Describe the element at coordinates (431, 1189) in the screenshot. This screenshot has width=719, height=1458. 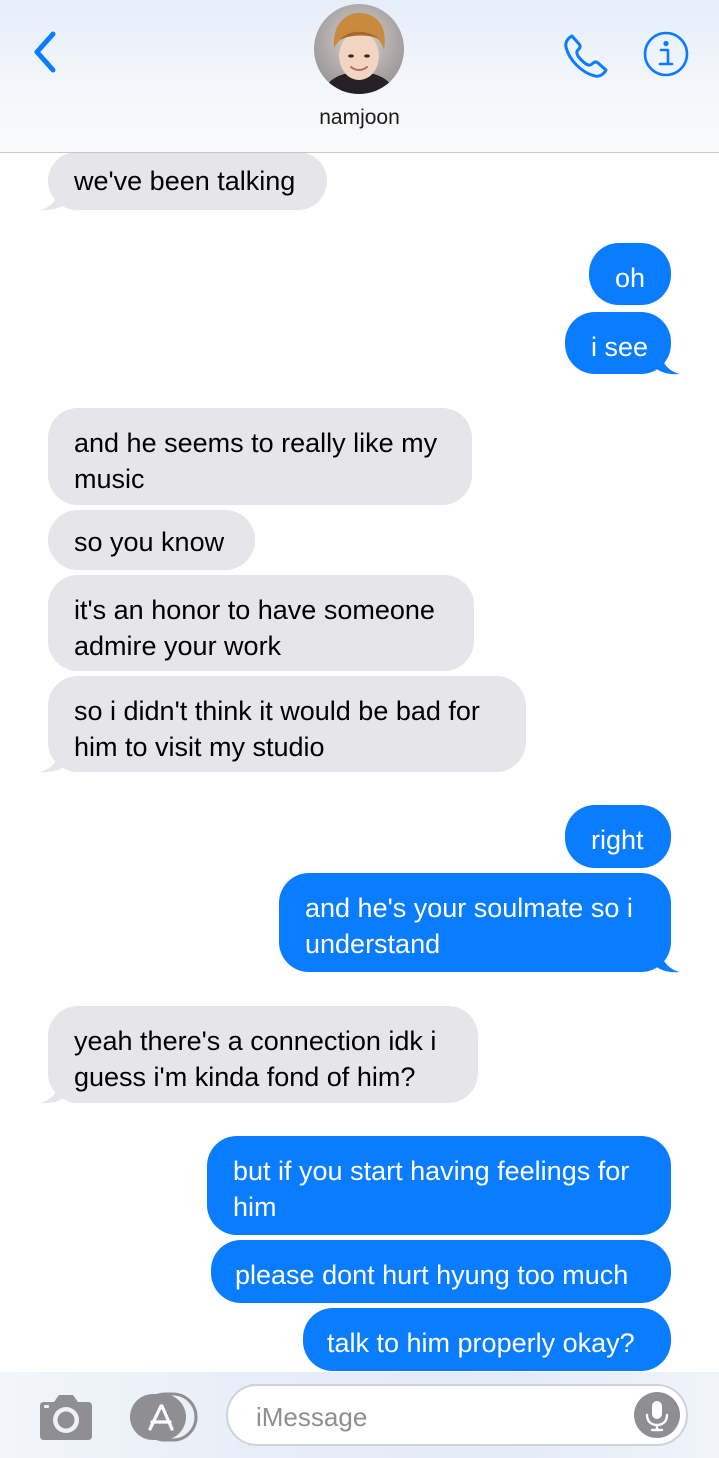
I see `message-text: but if you start having feelings for him` at that location.